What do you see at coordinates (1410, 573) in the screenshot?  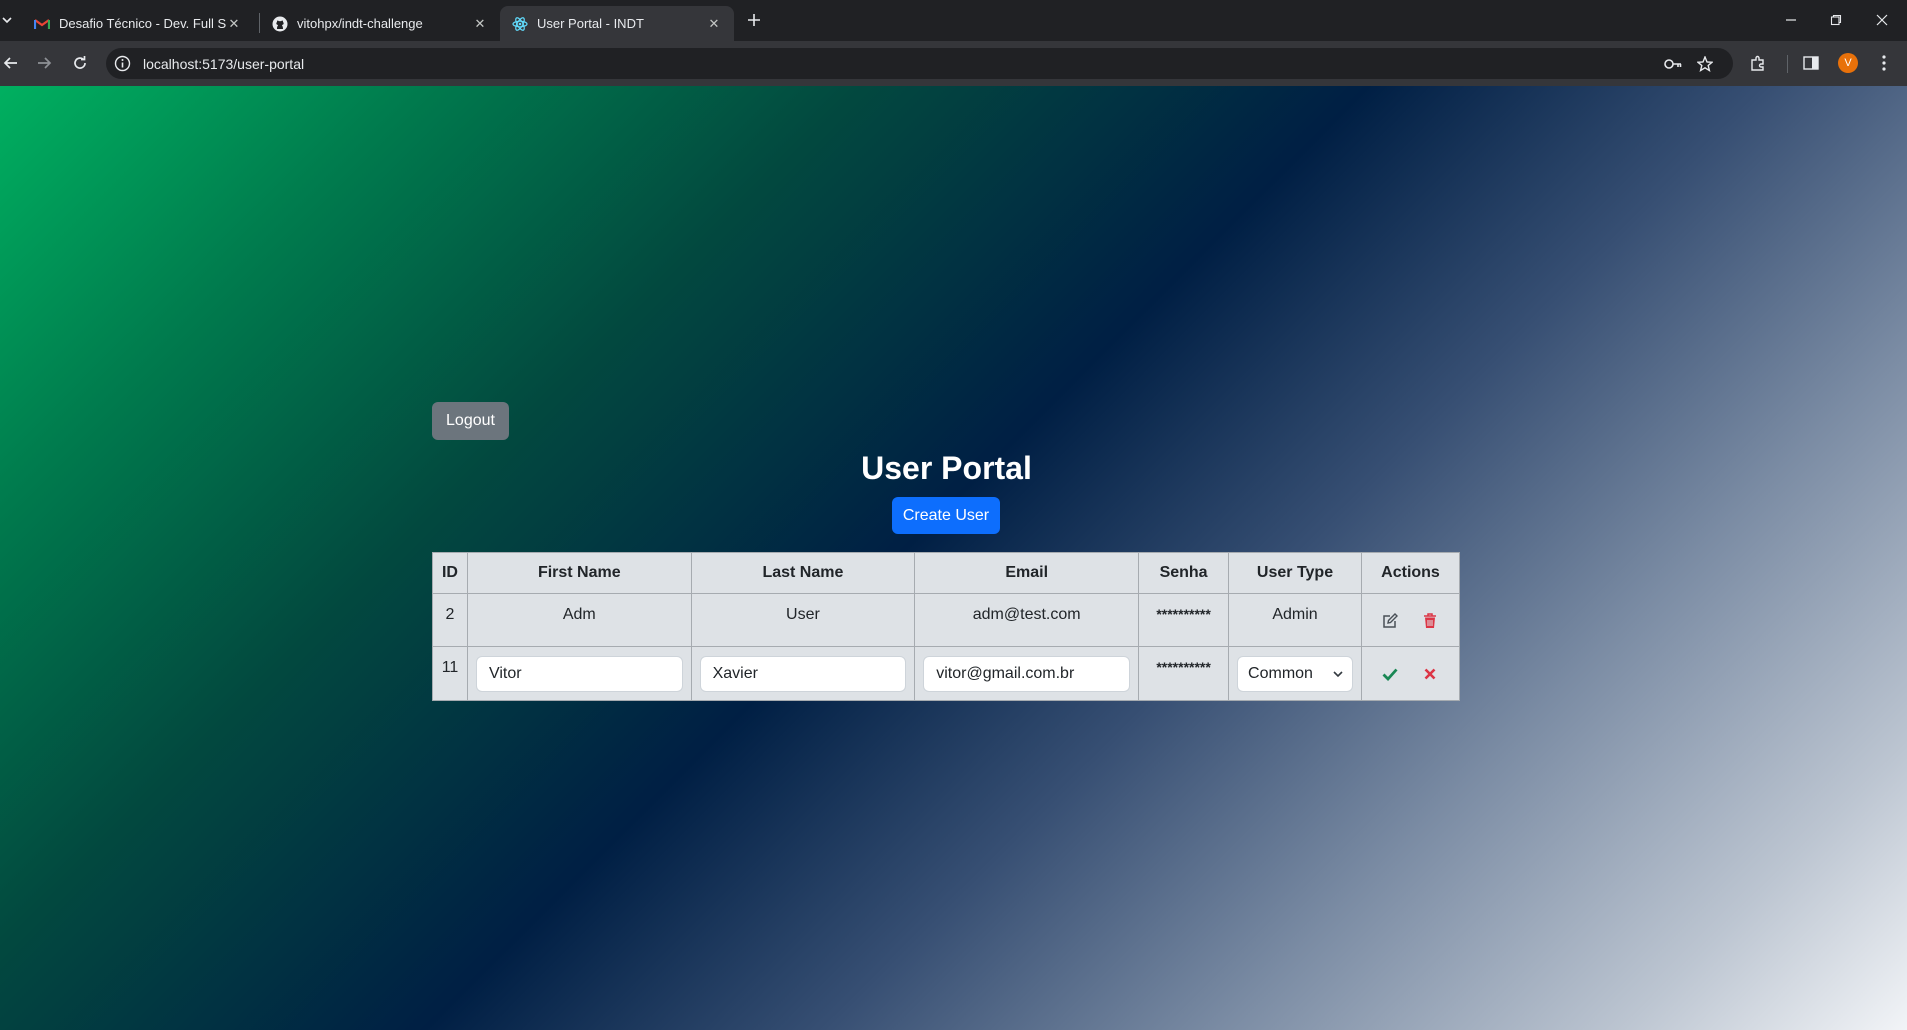 I see `column-header-actions: Actions` at bounding box center [1410, 573].